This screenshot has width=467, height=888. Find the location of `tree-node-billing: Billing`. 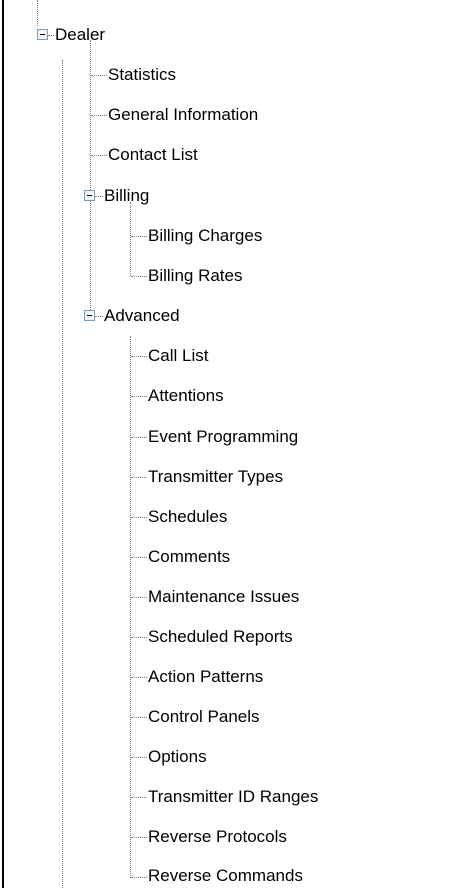

tree-node-billing: Billing is located at coordinates (126, 196).